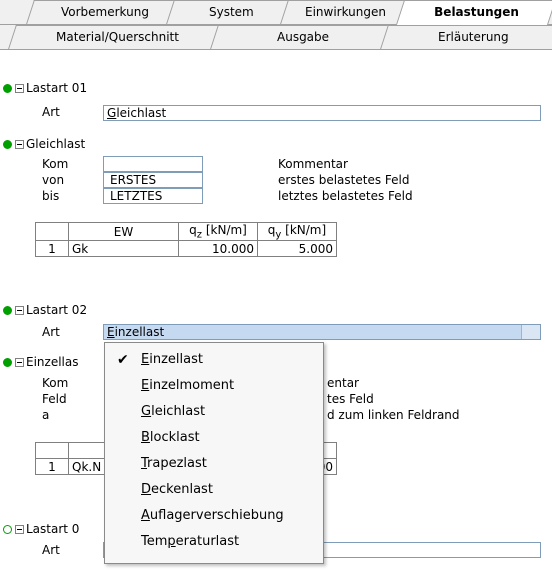 Image resolution: width=552 pixels, height=578 pixels. Describe the element at coordinates (171, 541) in the screenshot. I see `menu-accel: p` at that location.